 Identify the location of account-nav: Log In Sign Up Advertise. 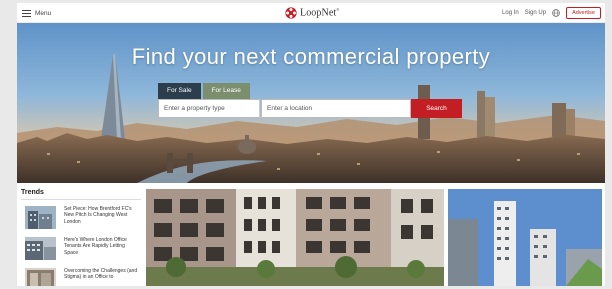
(551, 13).